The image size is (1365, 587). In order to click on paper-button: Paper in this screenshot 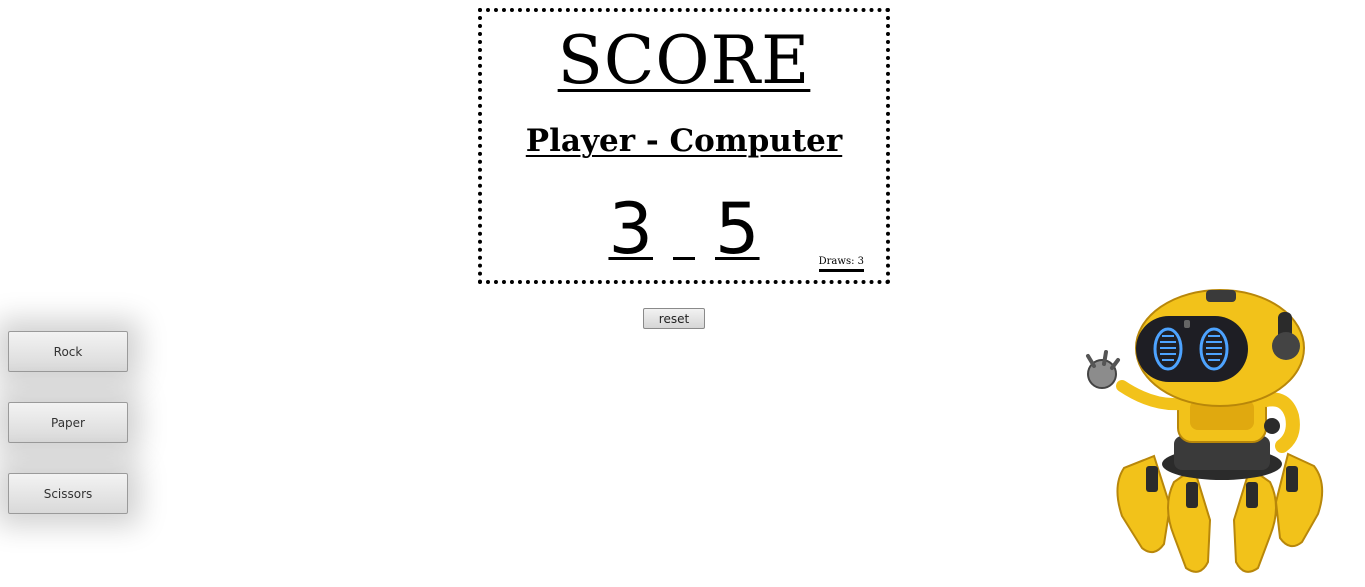, I will do `click(68, 422)`.